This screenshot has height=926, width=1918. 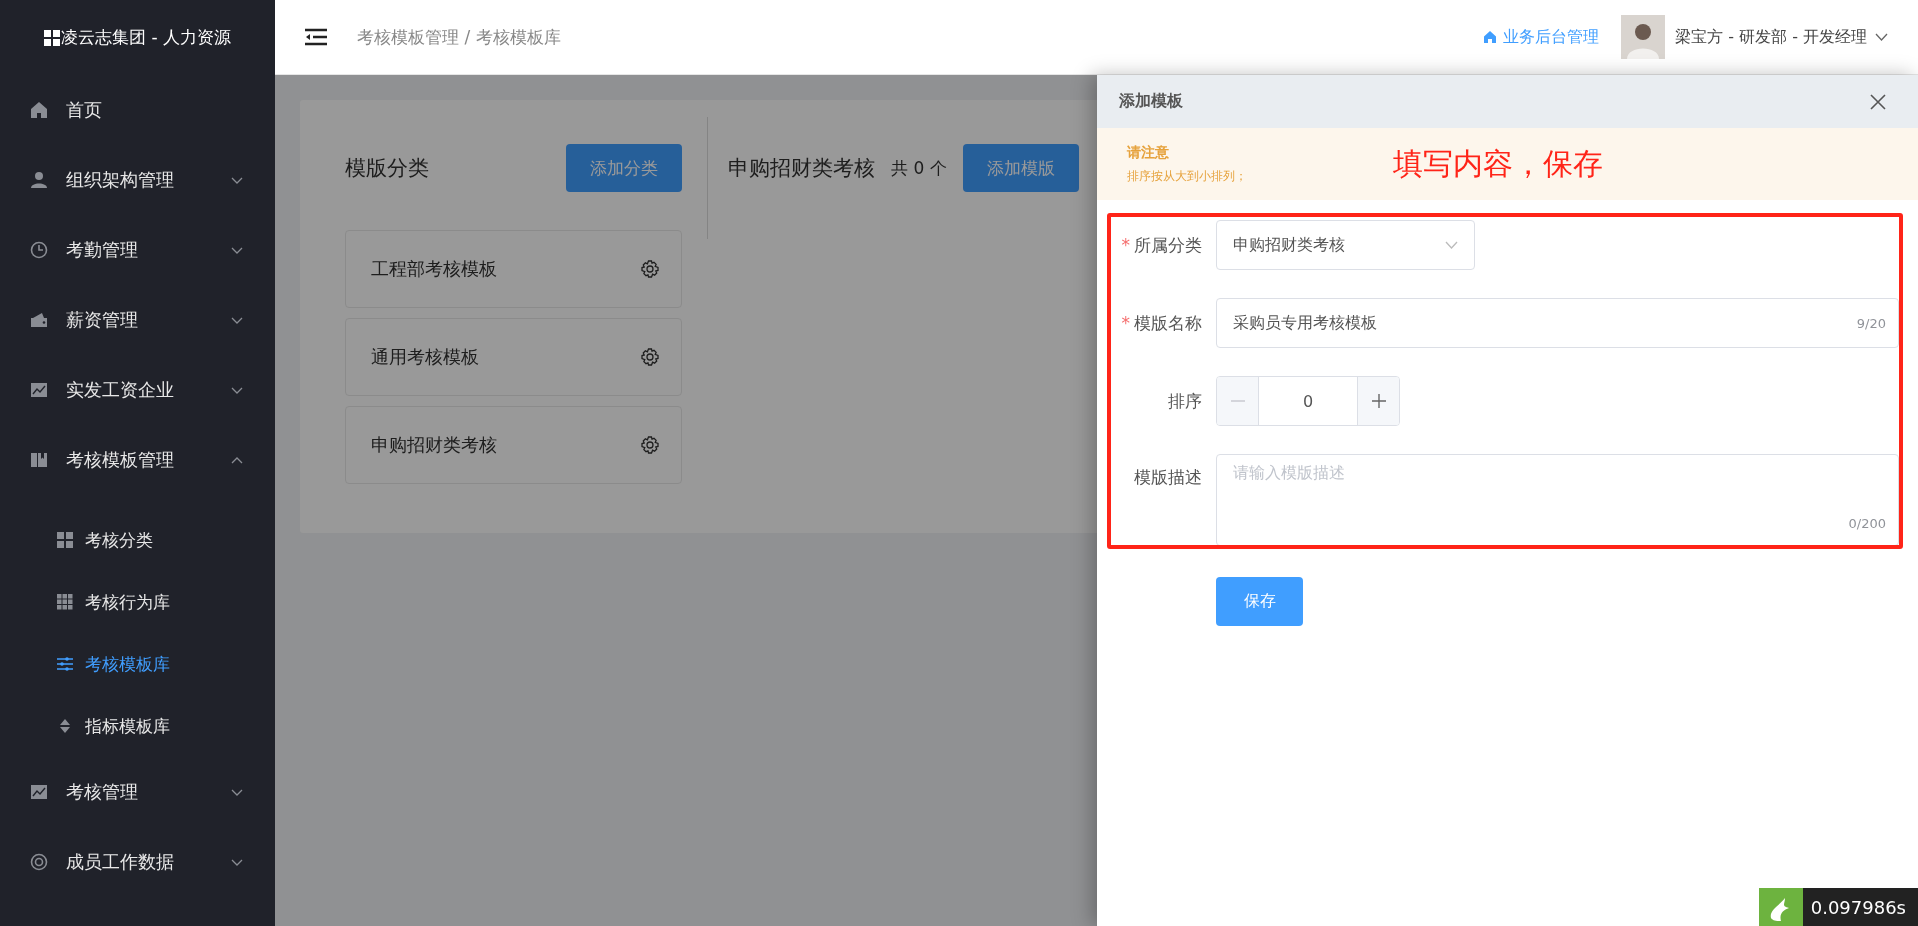 What do you see at coordinates (1187, 176) in the screenshot?
I see `notice-text: 排序按从大到小排列；` at bounding box center [1187, 176].